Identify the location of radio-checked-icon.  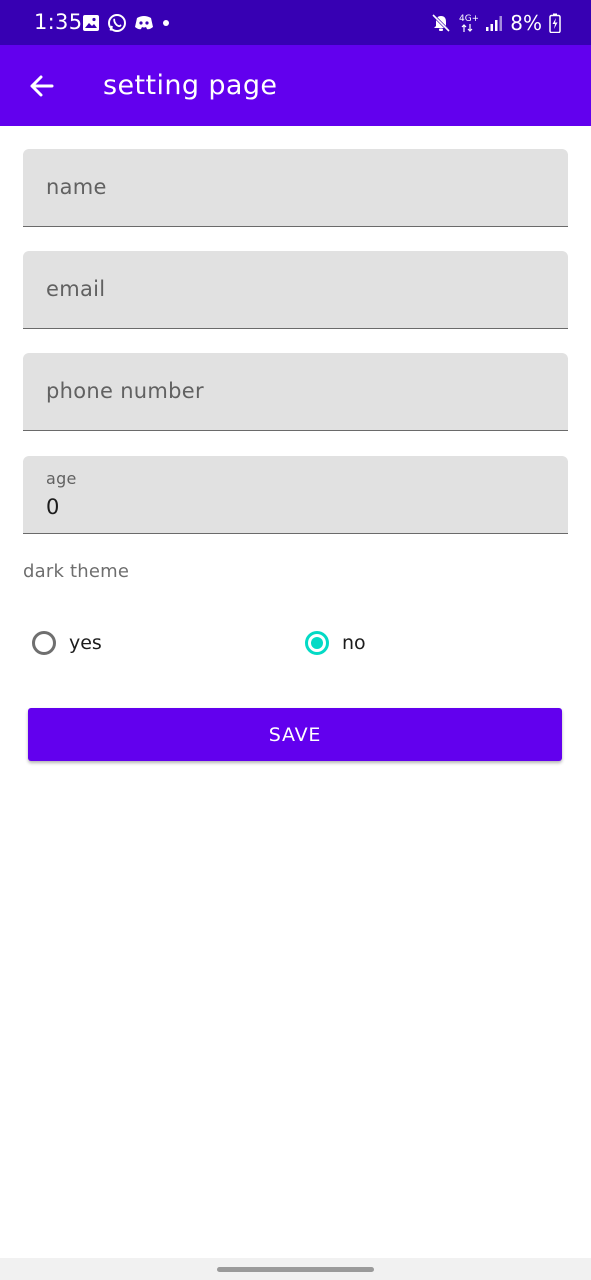
(317, 643).